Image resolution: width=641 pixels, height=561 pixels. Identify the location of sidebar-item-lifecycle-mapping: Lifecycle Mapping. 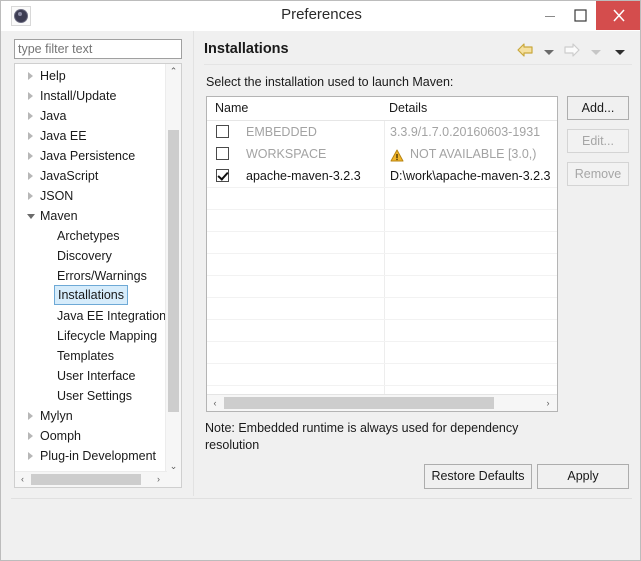
(91, 336).